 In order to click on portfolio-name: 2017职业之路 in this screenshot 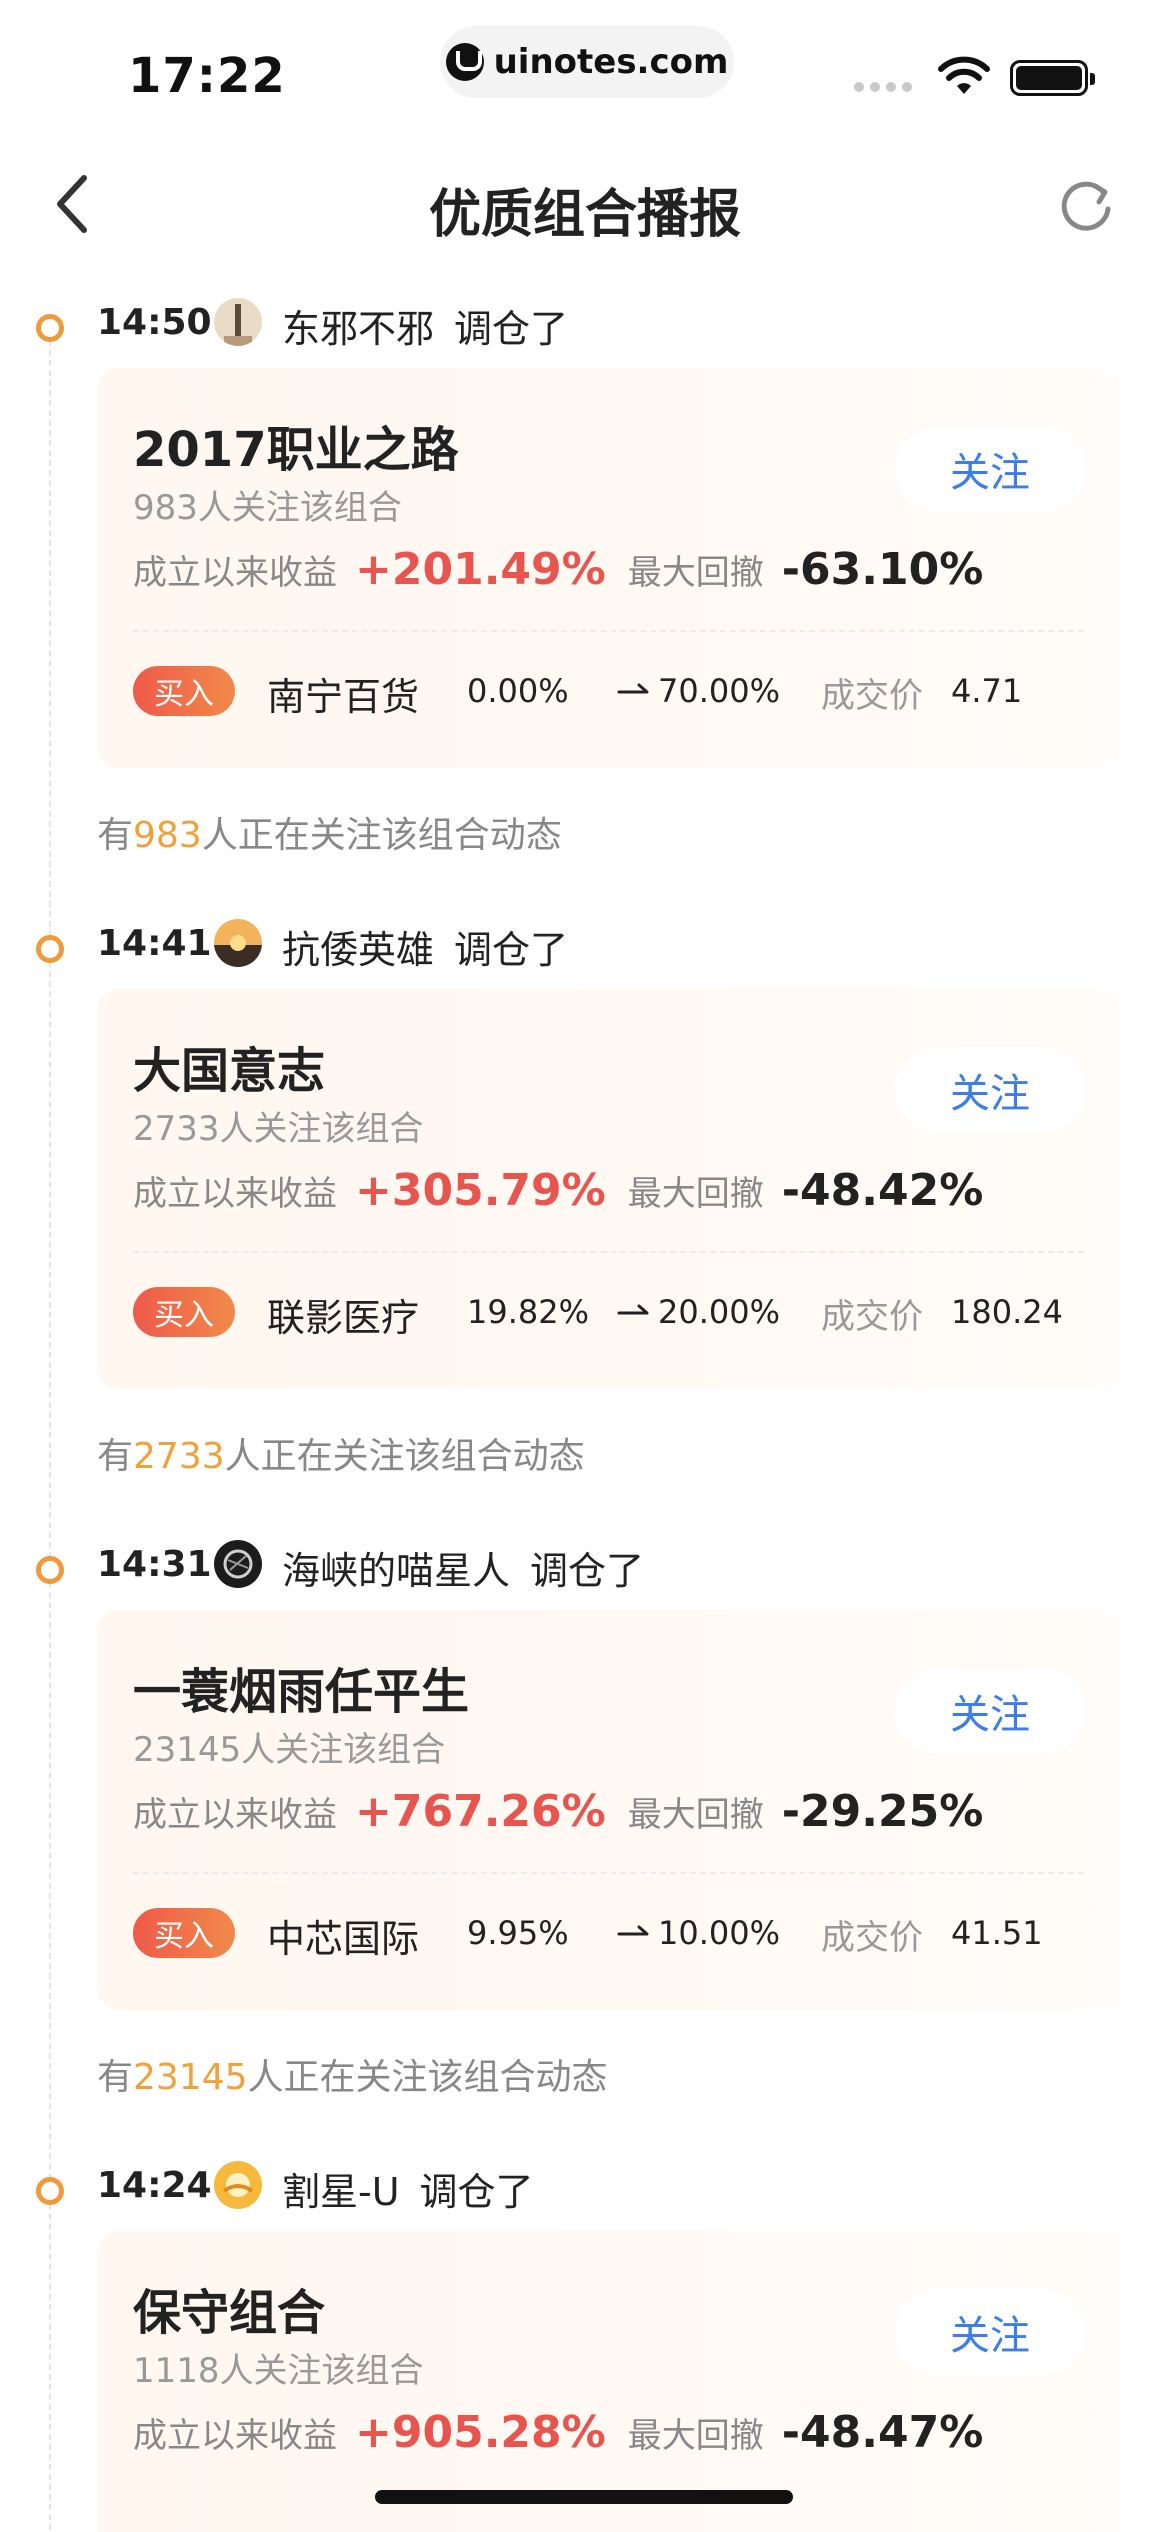, I will do `click(296, 450)`.